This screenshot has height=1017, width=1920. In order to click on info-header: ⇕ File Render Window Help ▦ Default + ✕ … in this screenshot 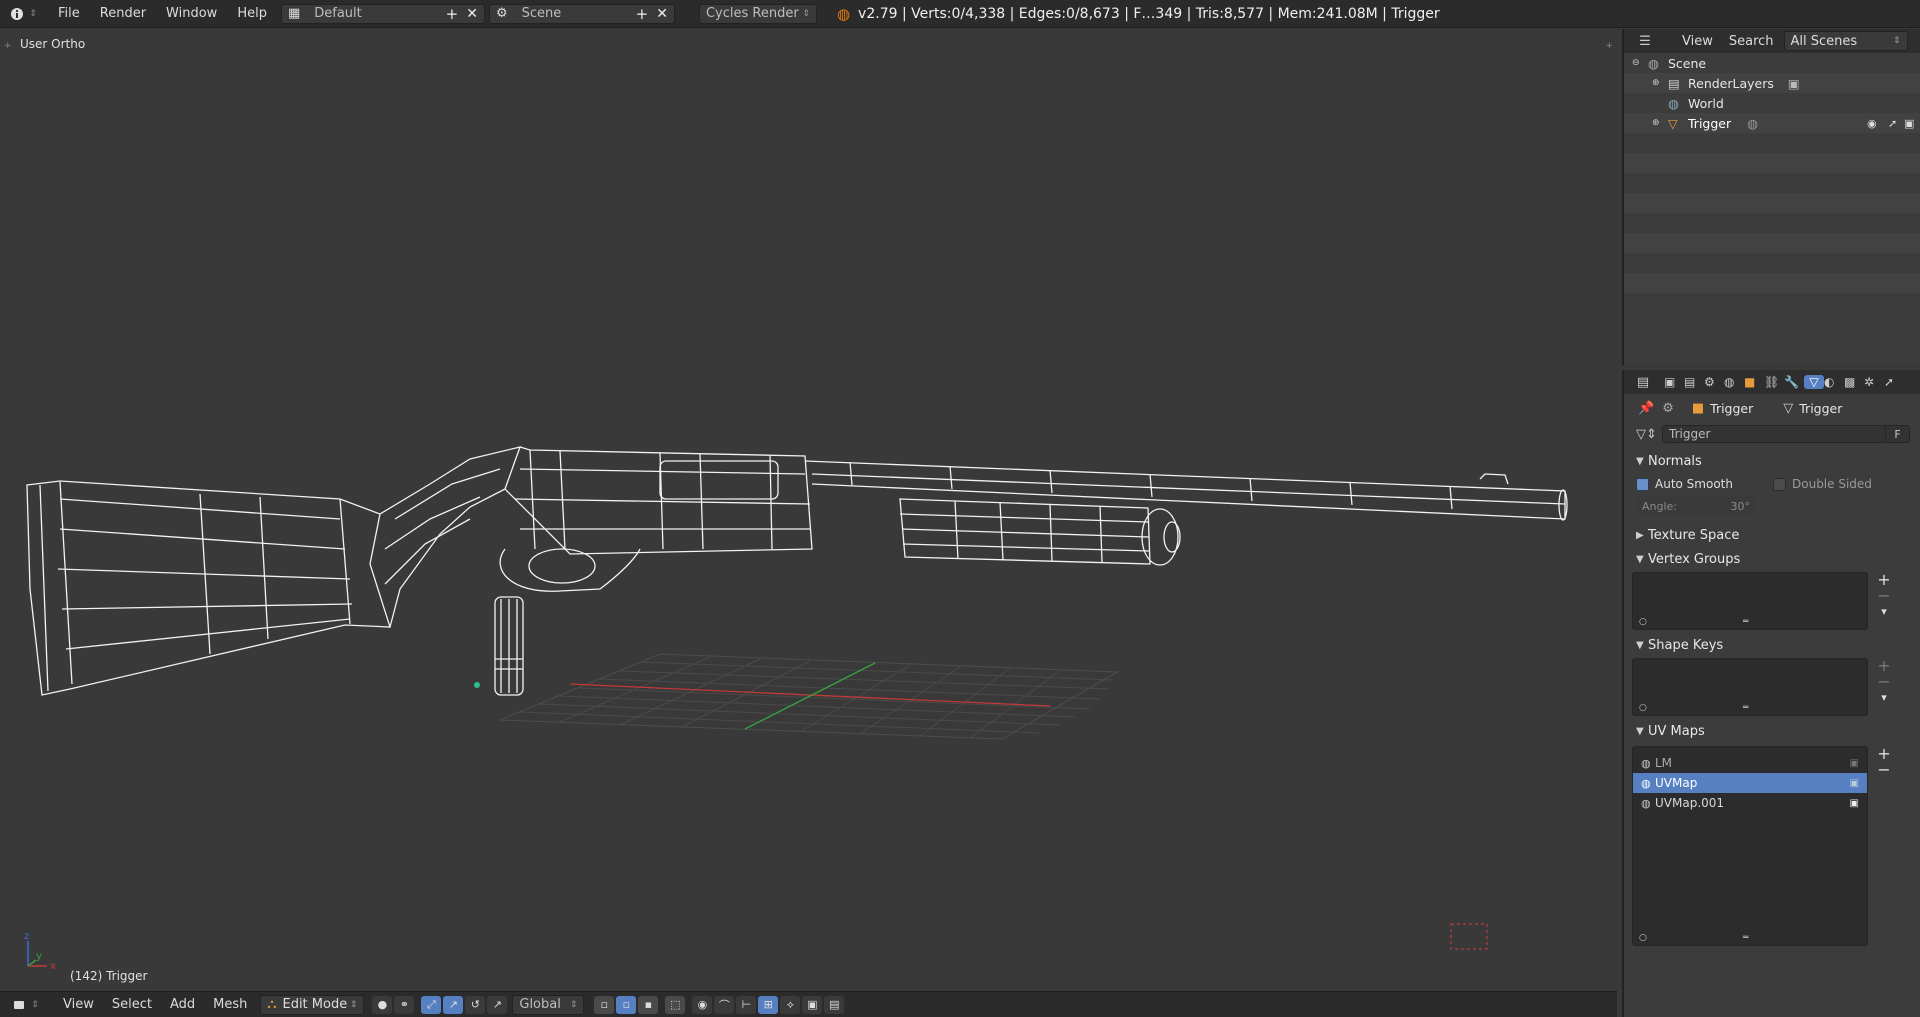, I will do `click(960, 14)`.